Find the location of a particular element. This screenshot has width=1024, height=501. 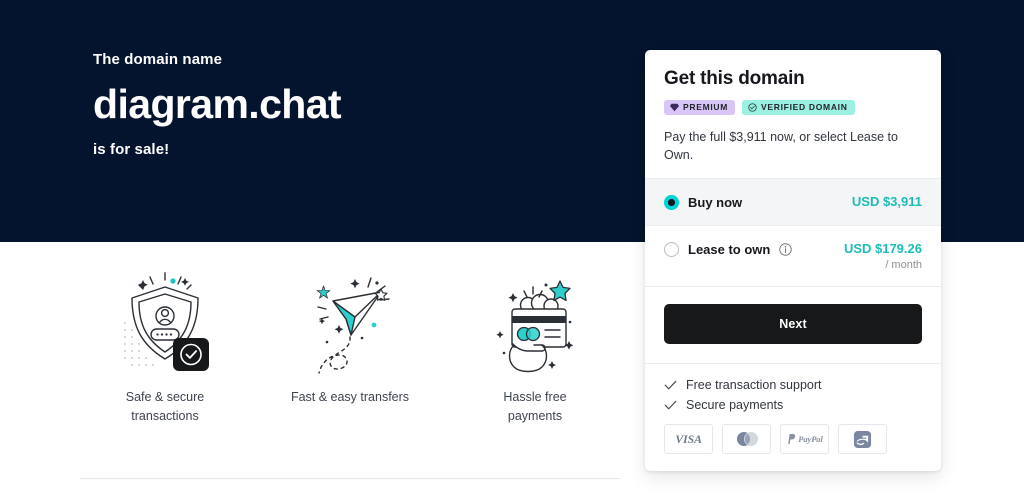

option-label: Lease to own is located at coordinates (729, 249).